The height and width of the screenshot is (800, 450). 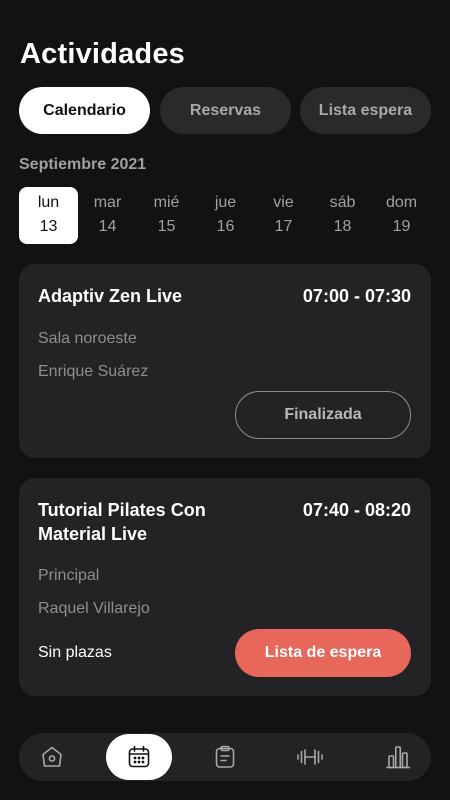 What do you see at coordinates (107, 226) in the screenshot?
I see `day-number: 14` at bounding box center [107, 226].